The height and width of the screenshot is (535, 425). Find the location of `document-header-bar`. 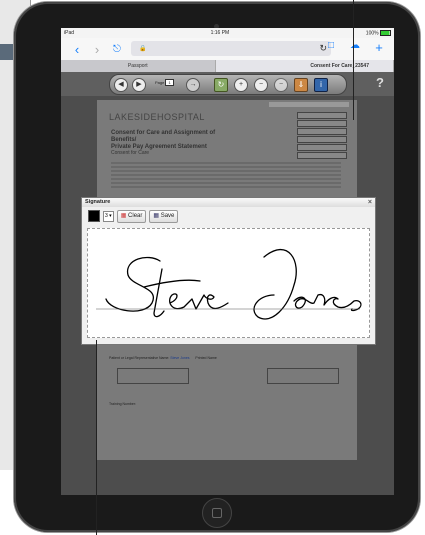

document-header-bar is located at coordinates (309, 104).